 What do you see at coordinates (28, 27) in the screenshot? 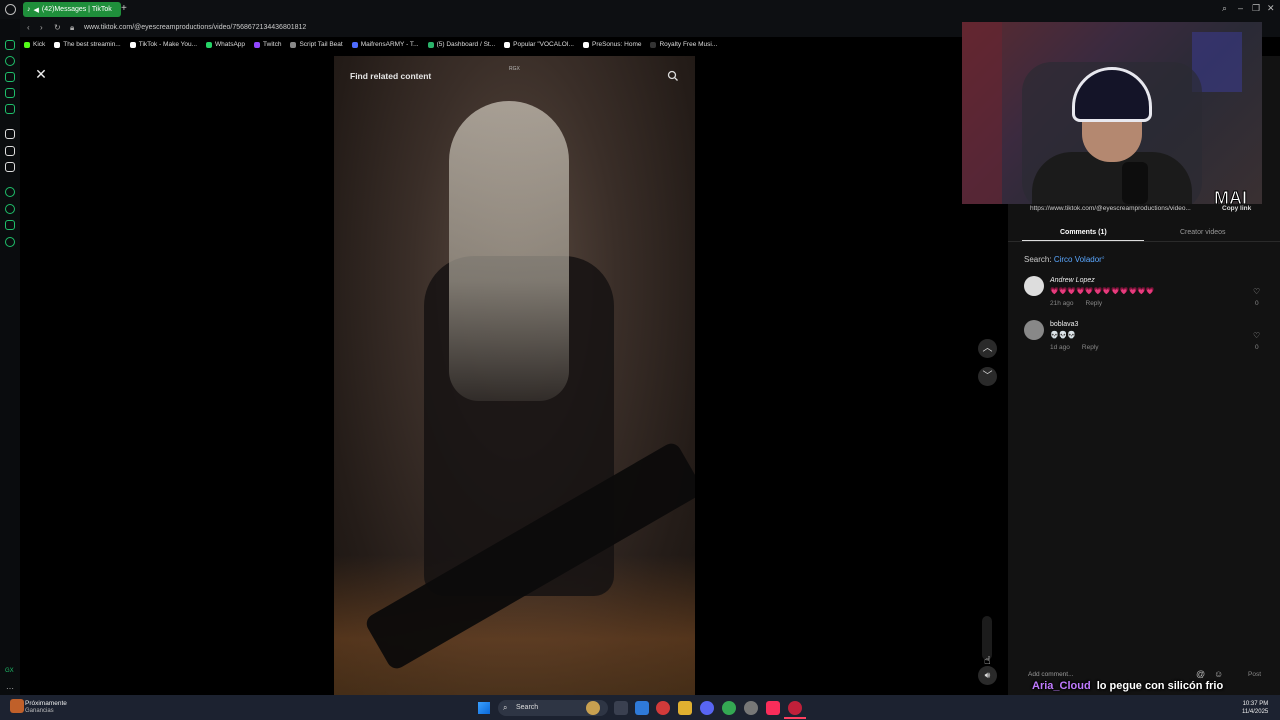
I see `back-icon: ‹` at bounding box center [28, 27].